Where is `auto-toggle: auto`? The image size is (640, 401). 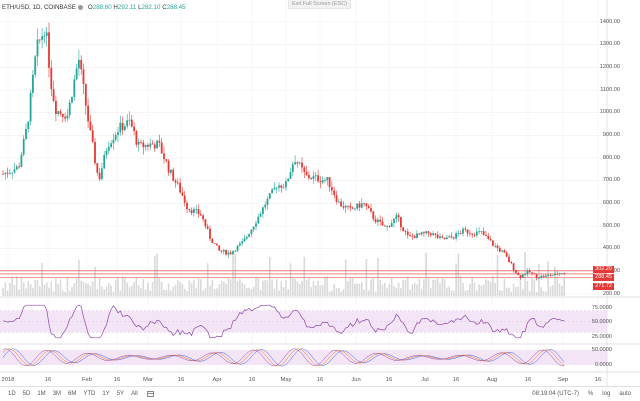
auto-toggle: auto is located at coordinates (625, 394).